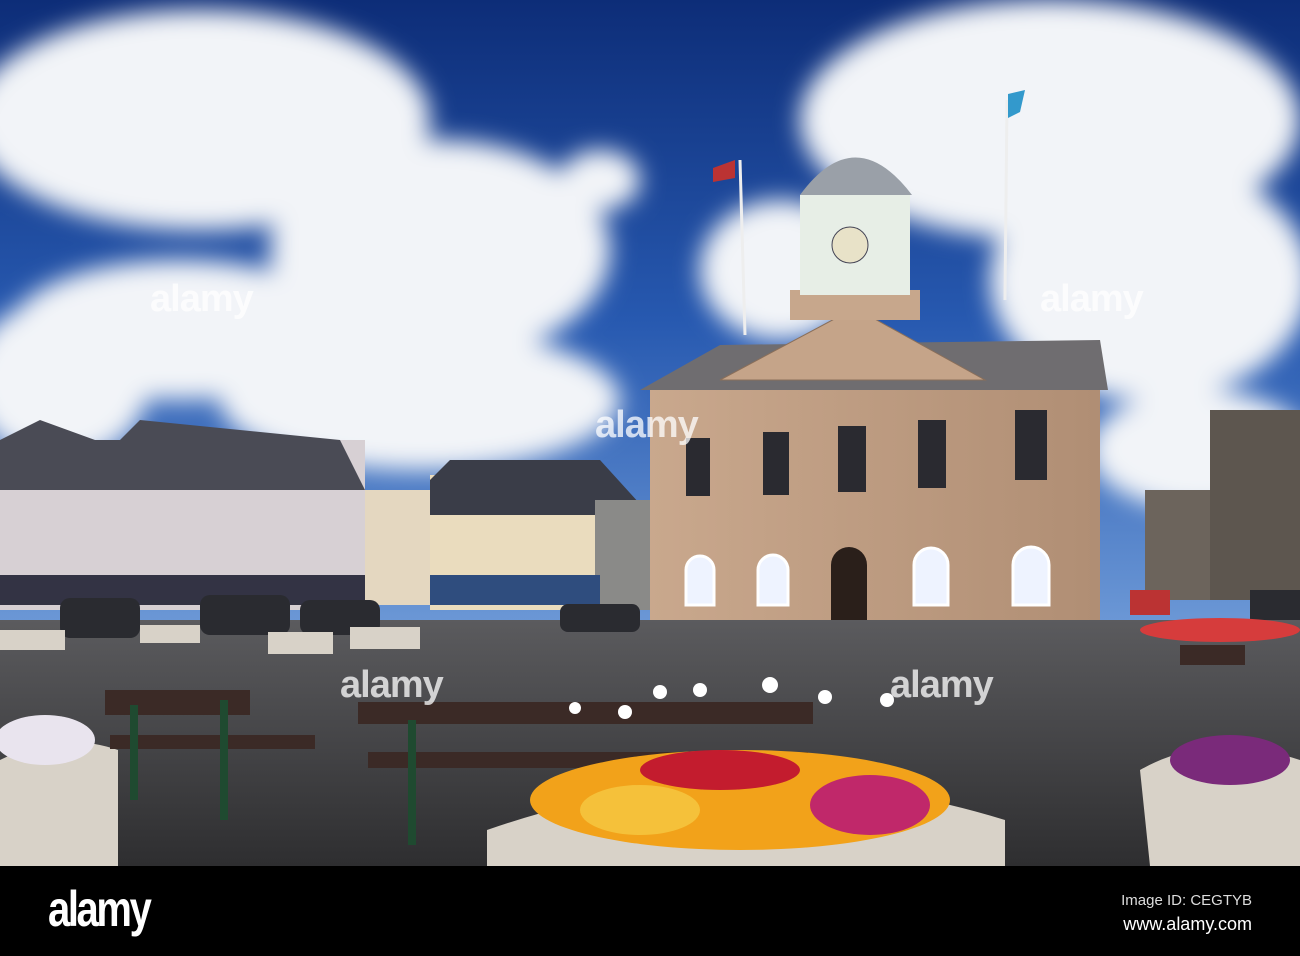 This screenshot has height=956, width=1300. Describe the element at coordinates (1186, 900) in the screenshot. I see `image-id: Image ID: CEGTYB` at that location.